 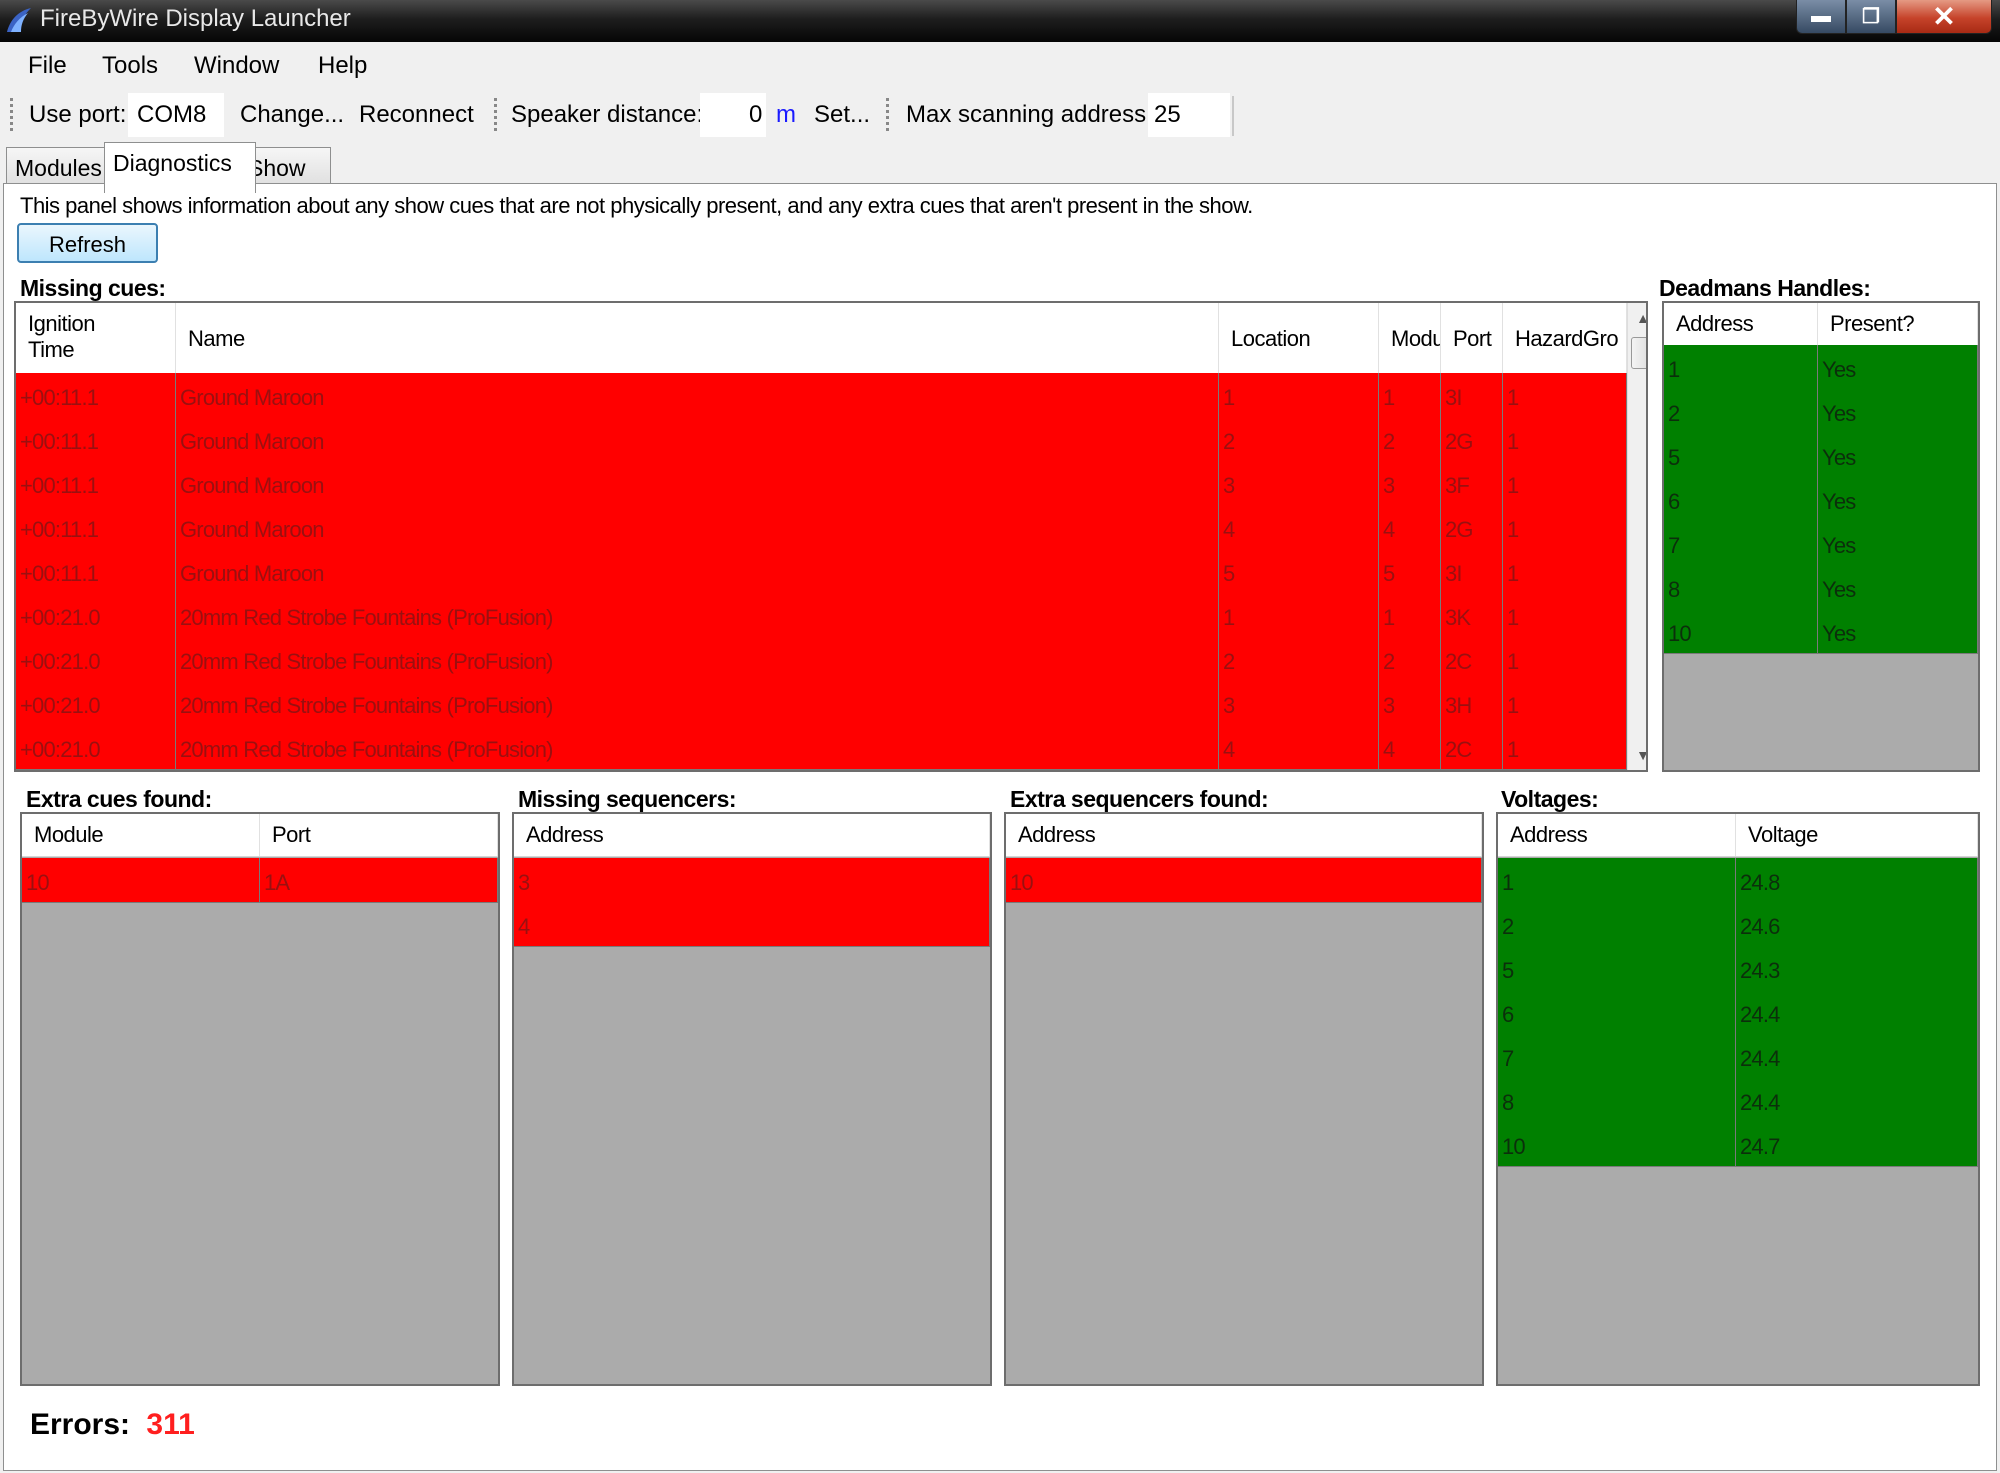 What do you see at coordinates (1410, 527) in the screenshot?
I see `cell-module: 4` at bounding box center [1410, 527].